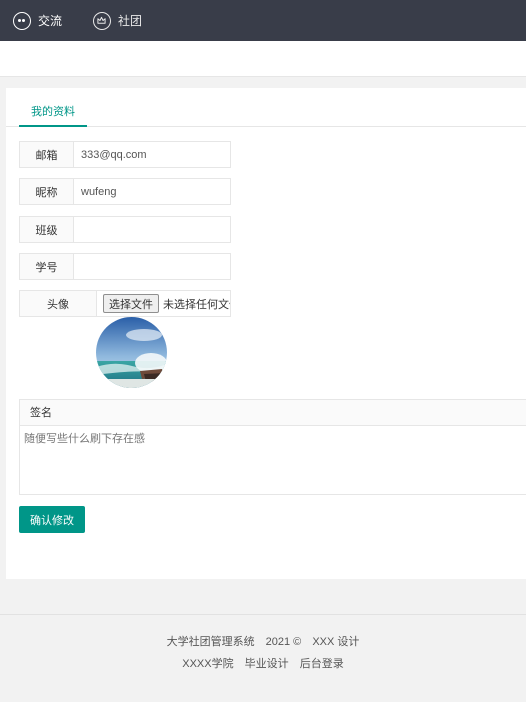 This screenshot has width=526, height=702. Describe the element at coordinates (152, 191) in the screenshot. I see `nickname-field` at that location.